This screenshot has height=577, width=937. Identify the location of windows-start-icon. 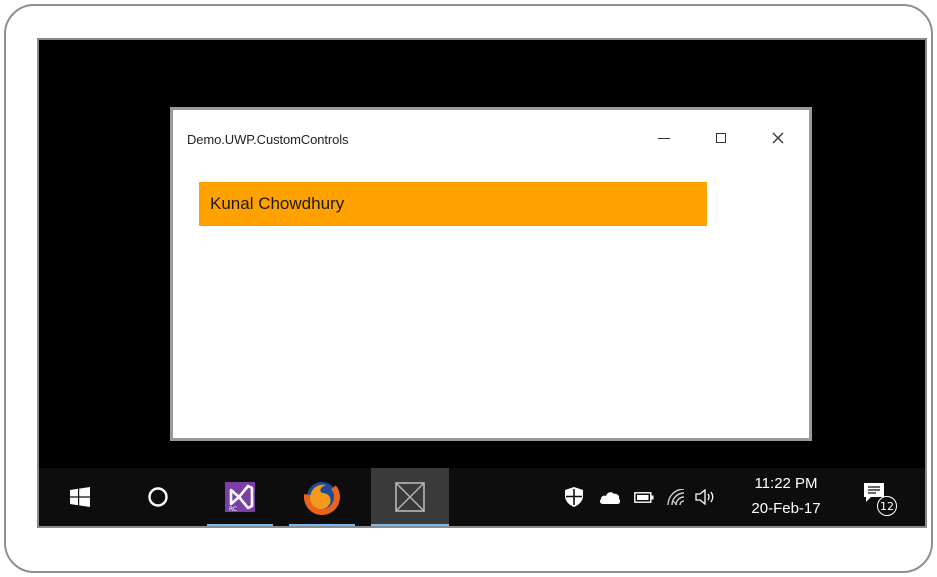
(80, 497).